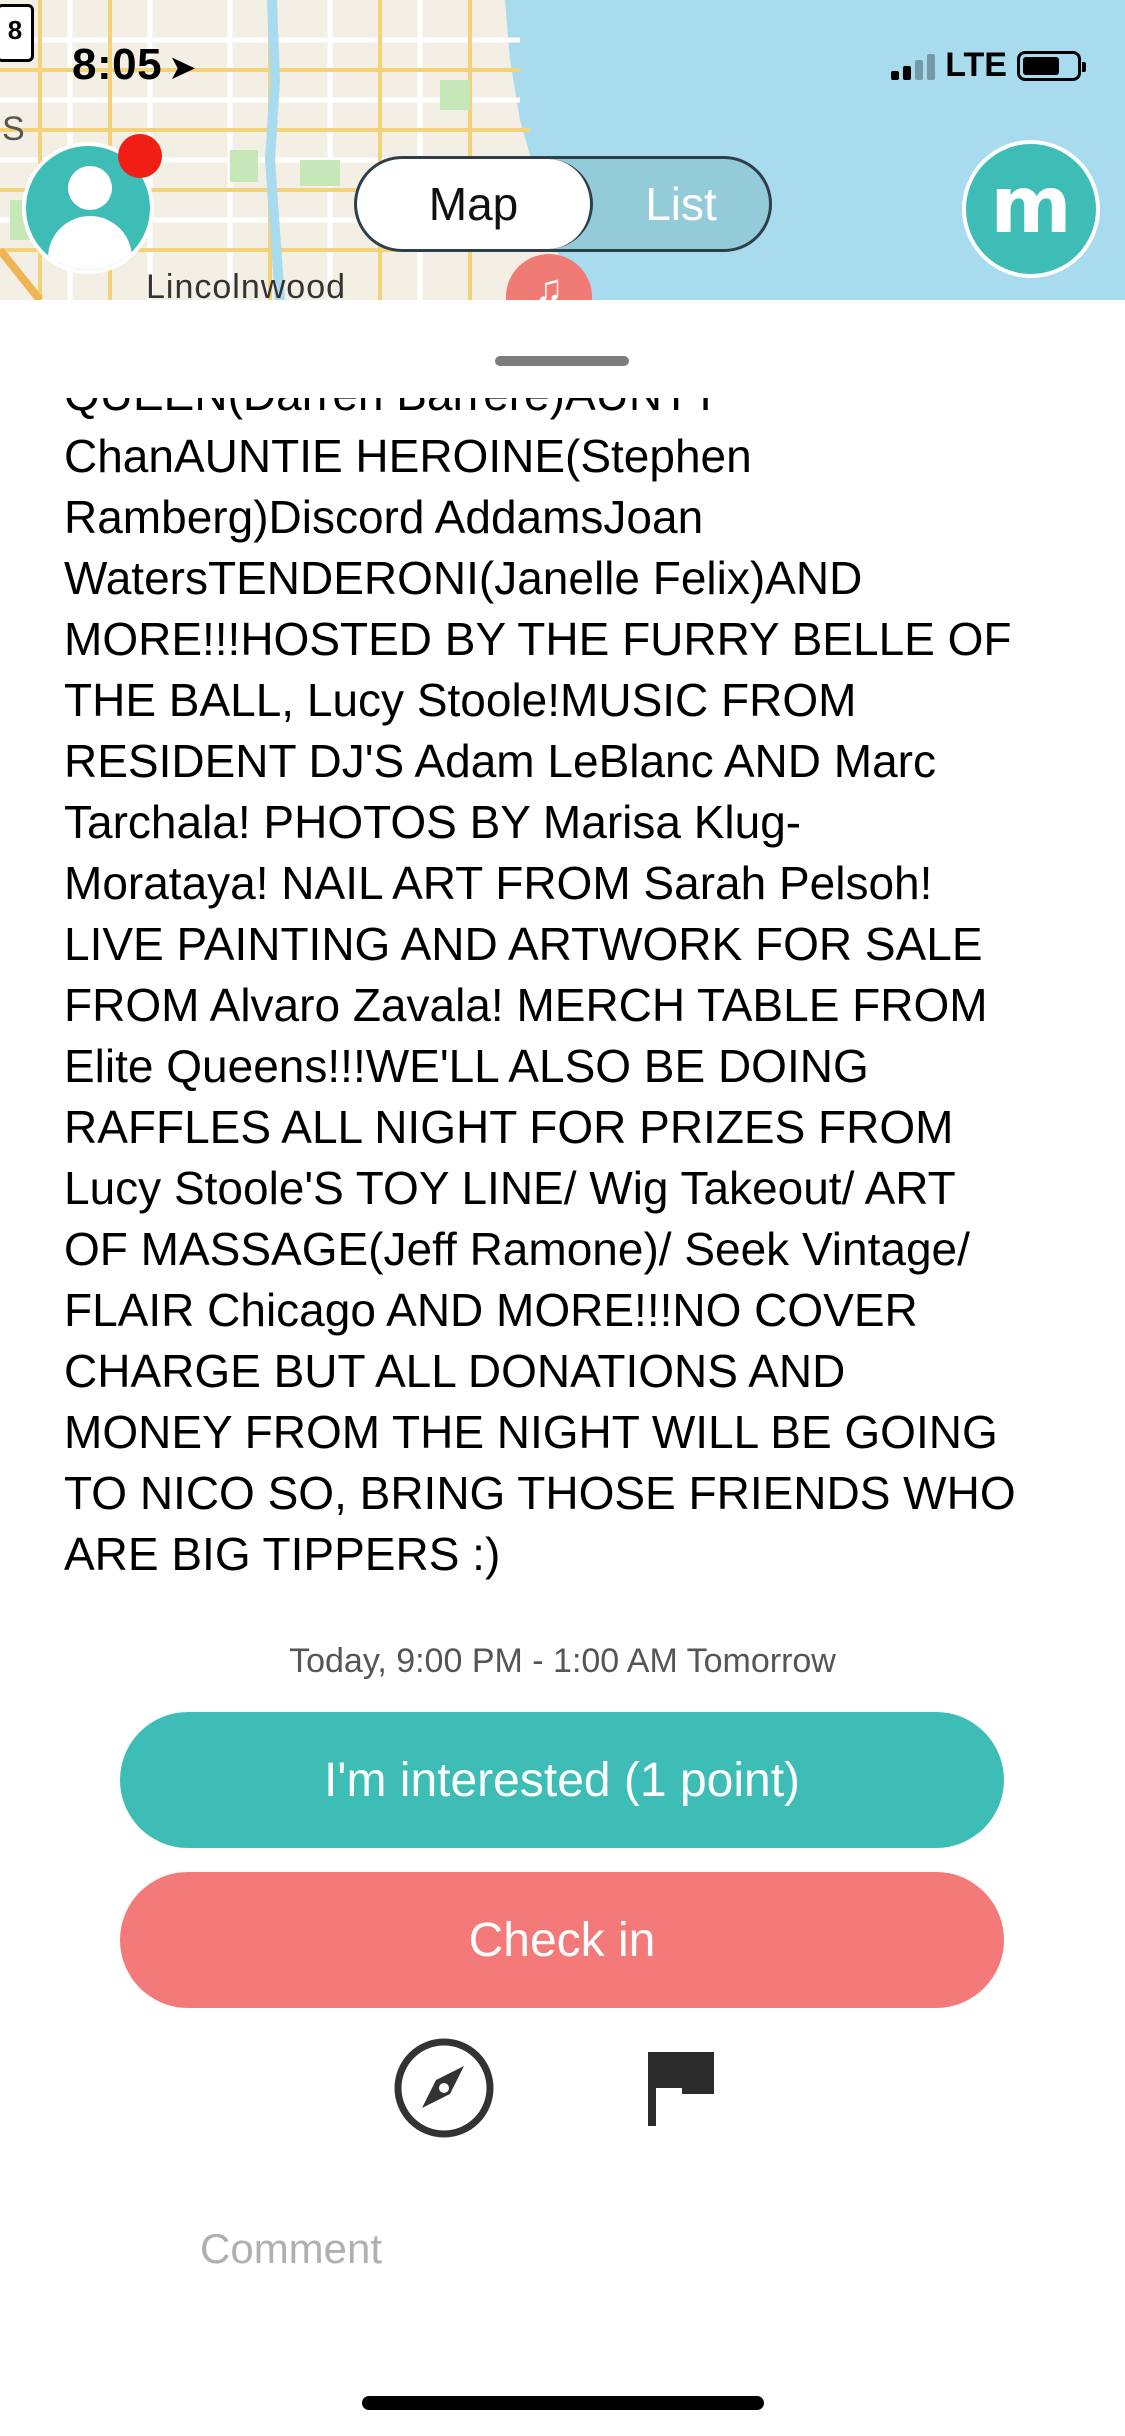 The image size is (1125, 2436). Describe the element at coordinates (562, 1940) in the screenshot. I see `check-in-button: Check in` at that location.